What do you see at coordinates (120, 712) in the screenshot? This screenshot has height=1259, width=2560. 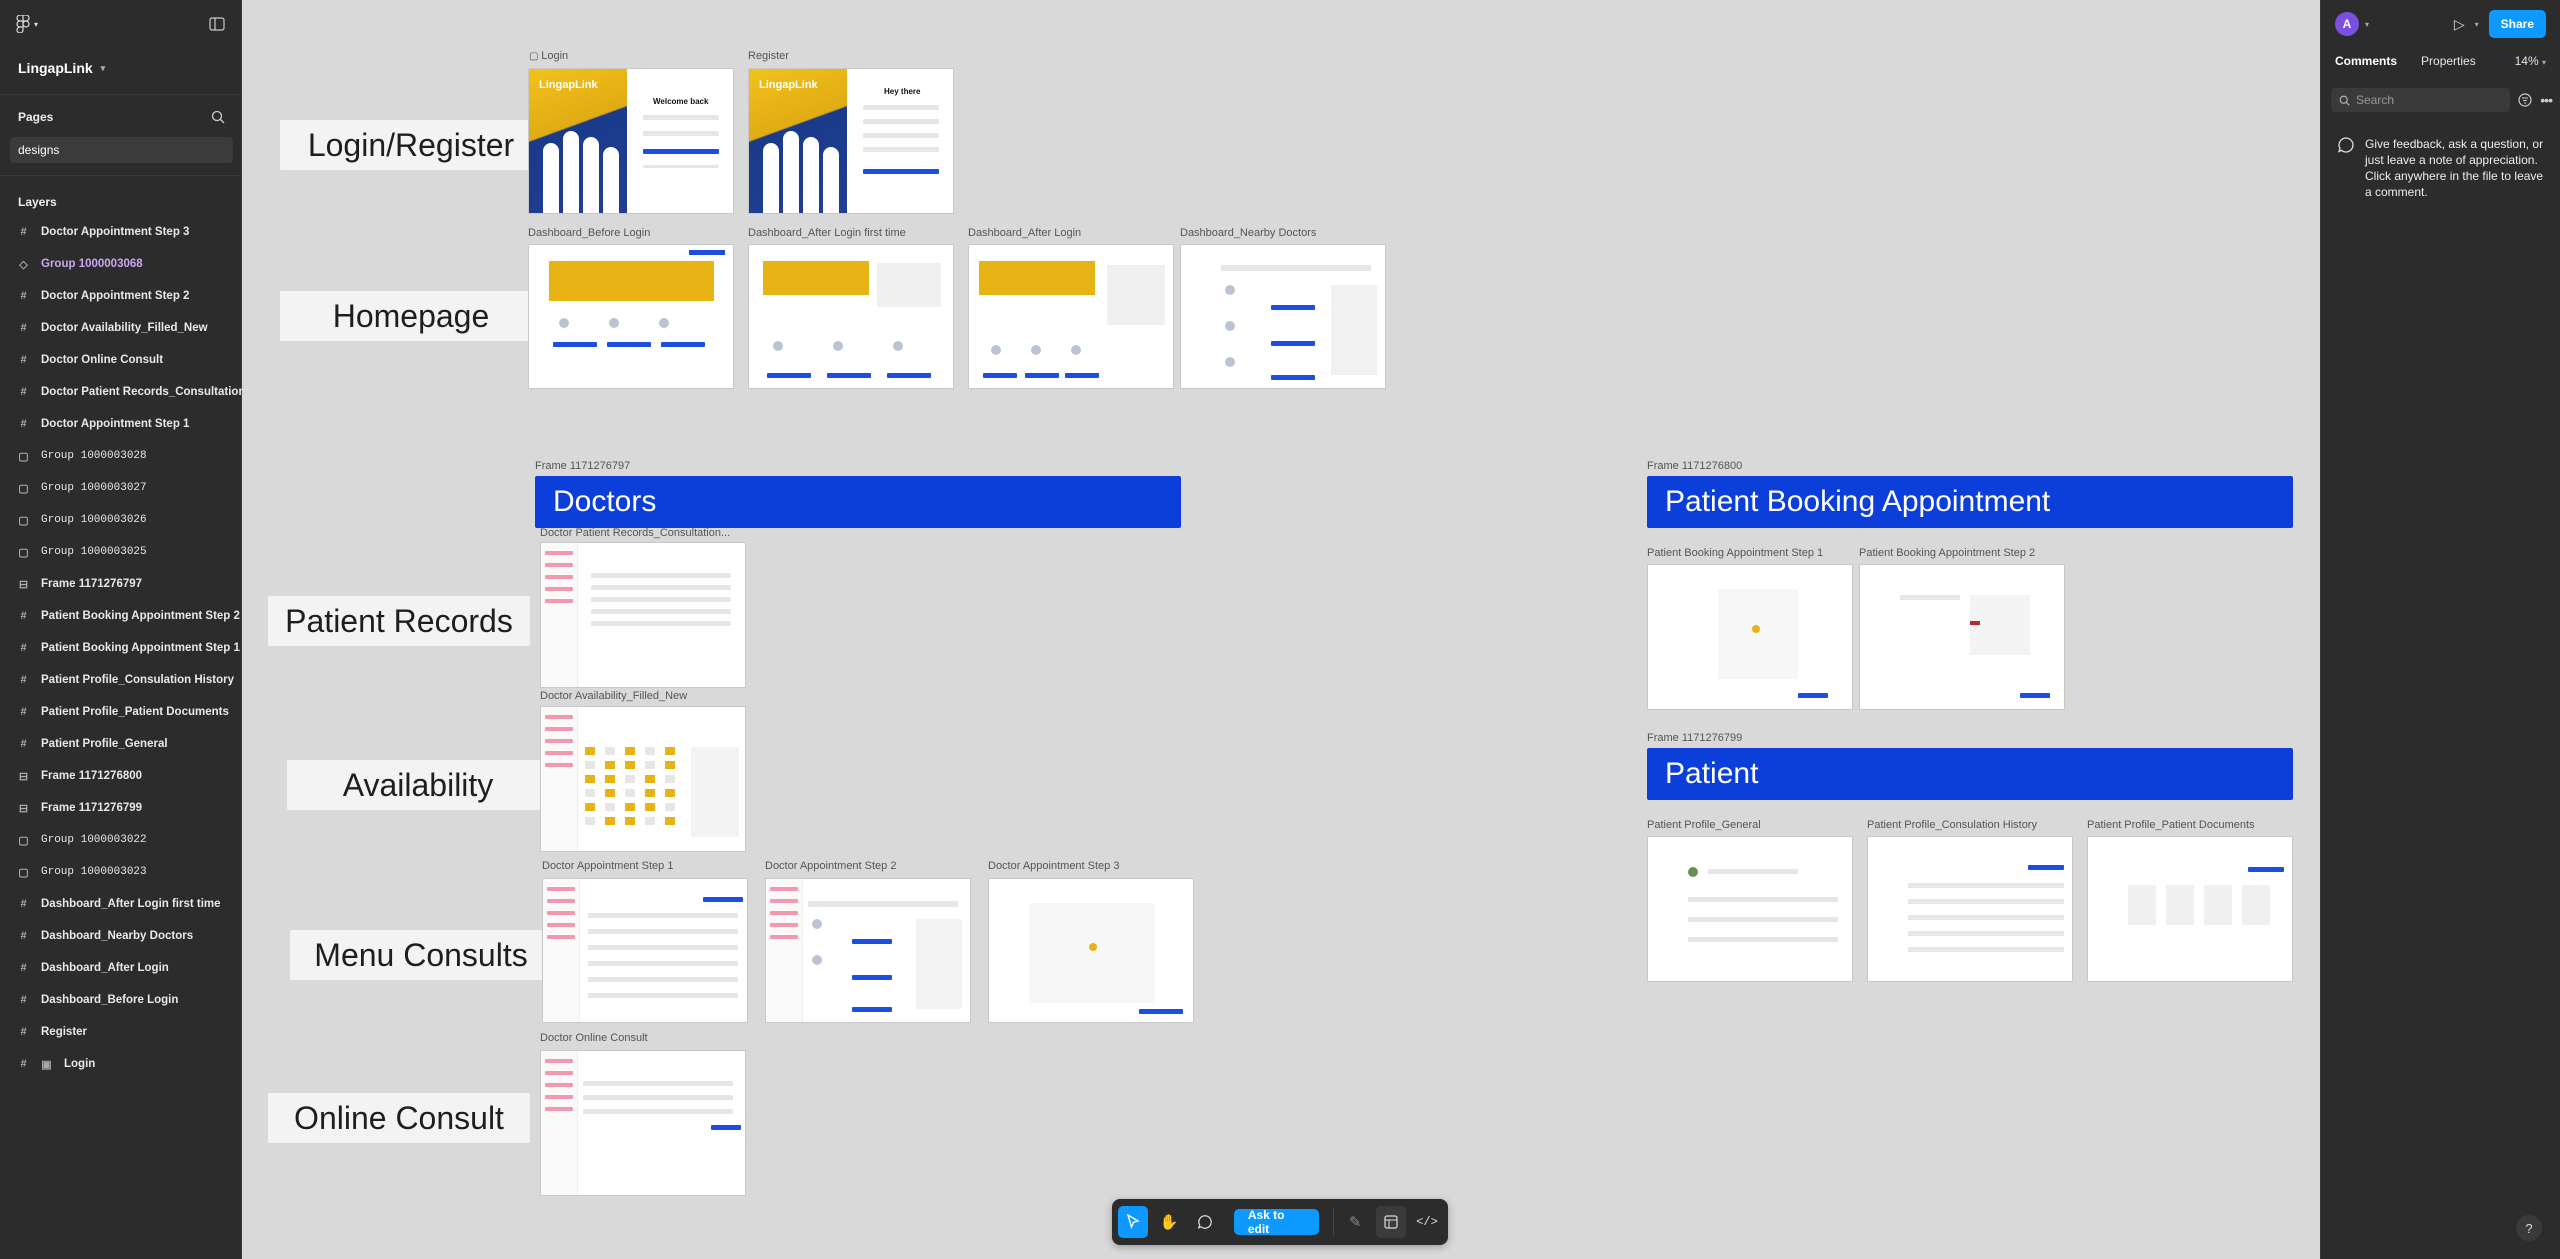 I see `layer-item: # Patient Profile_Patient Documents` at bounding box center [120, 712].